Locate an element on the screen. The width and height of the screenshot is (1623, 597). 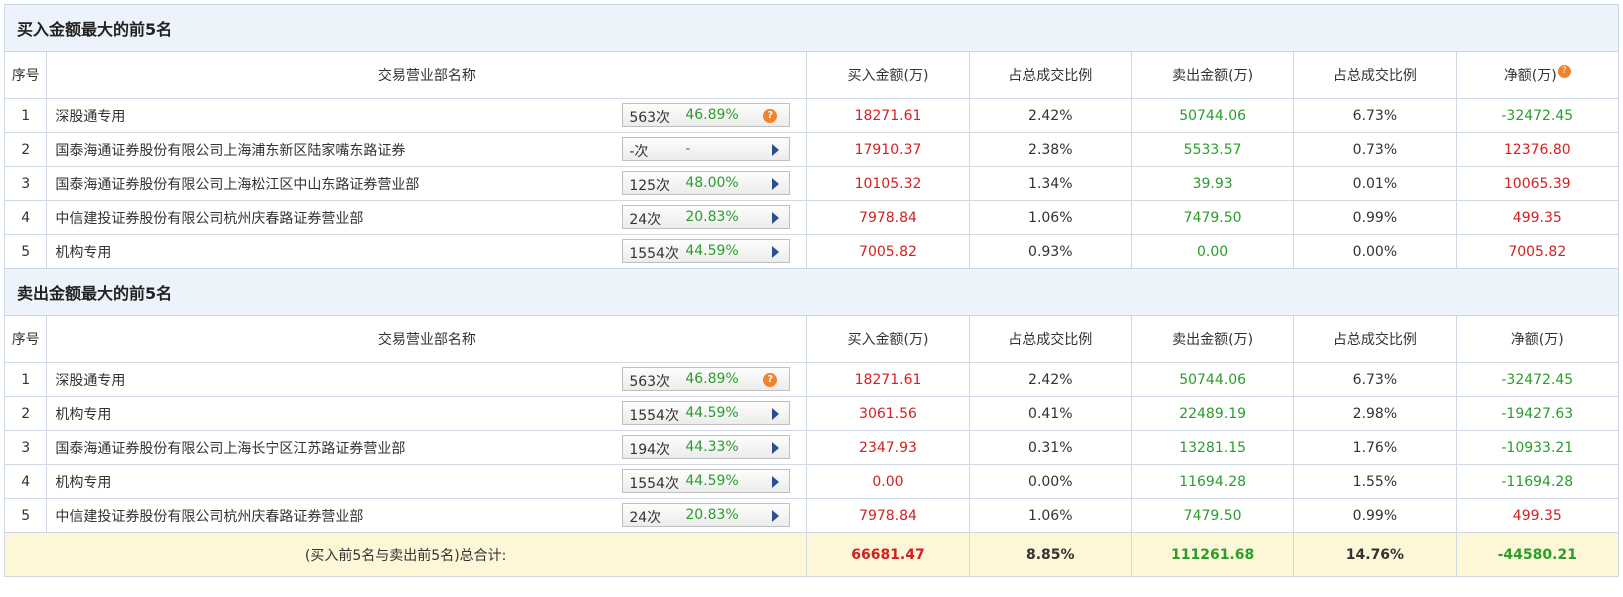
row-net-amount: 10065.39 is located at coordinates (1537, 183).